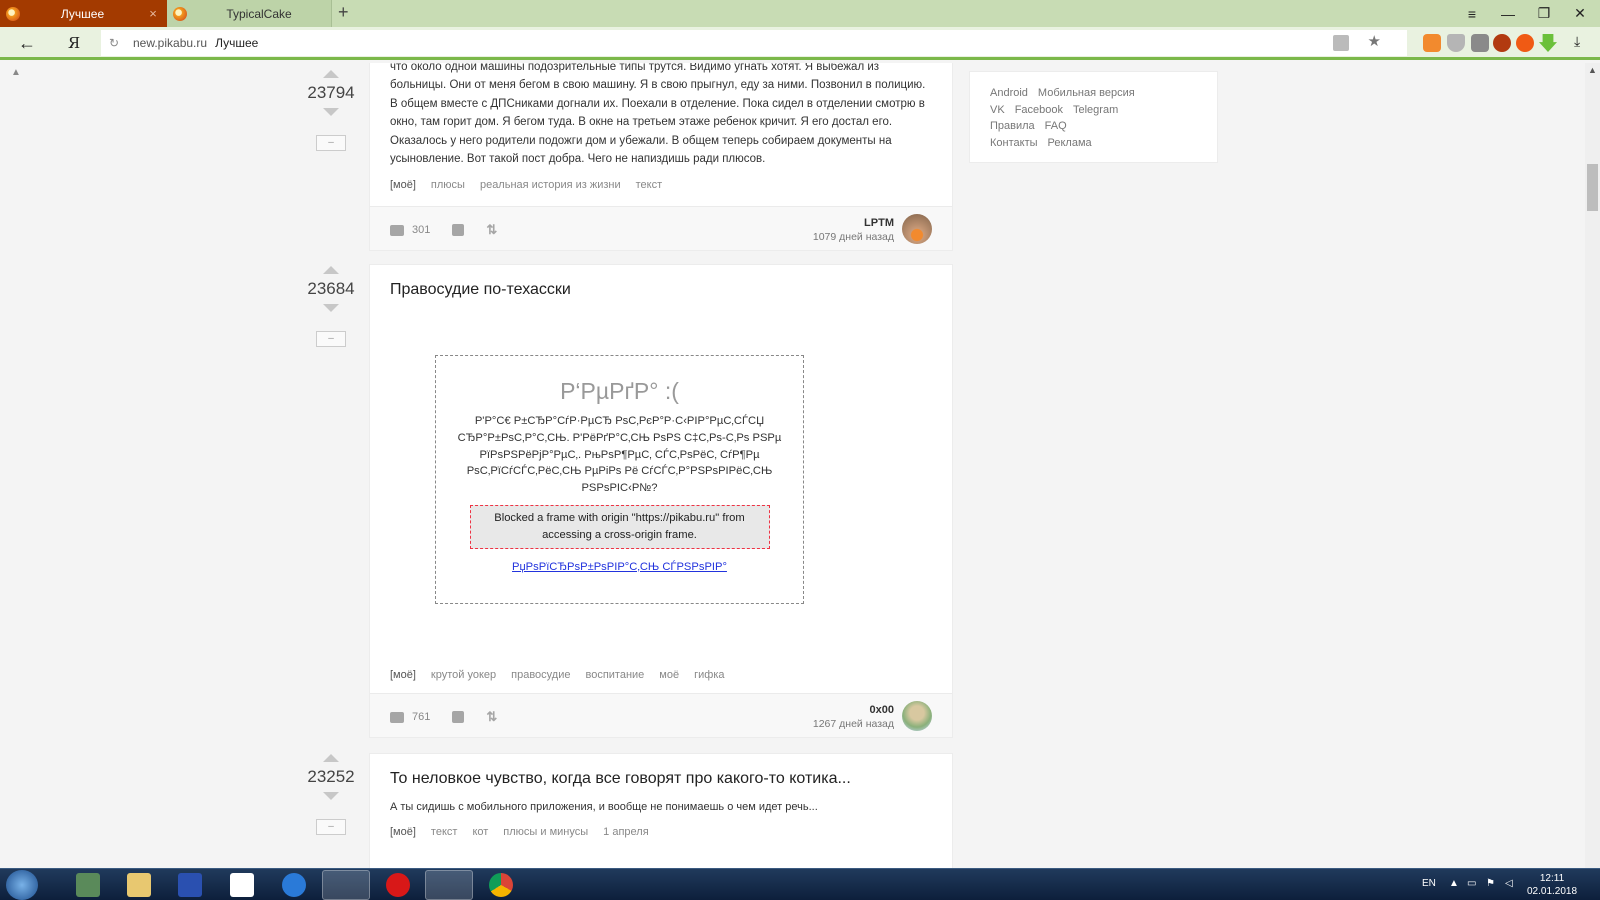 This screenshot has width=1600, height=900. Describe the element at coordinates (294, 885) in the screenshot. I see `taskbar-ie-icon` at that location.